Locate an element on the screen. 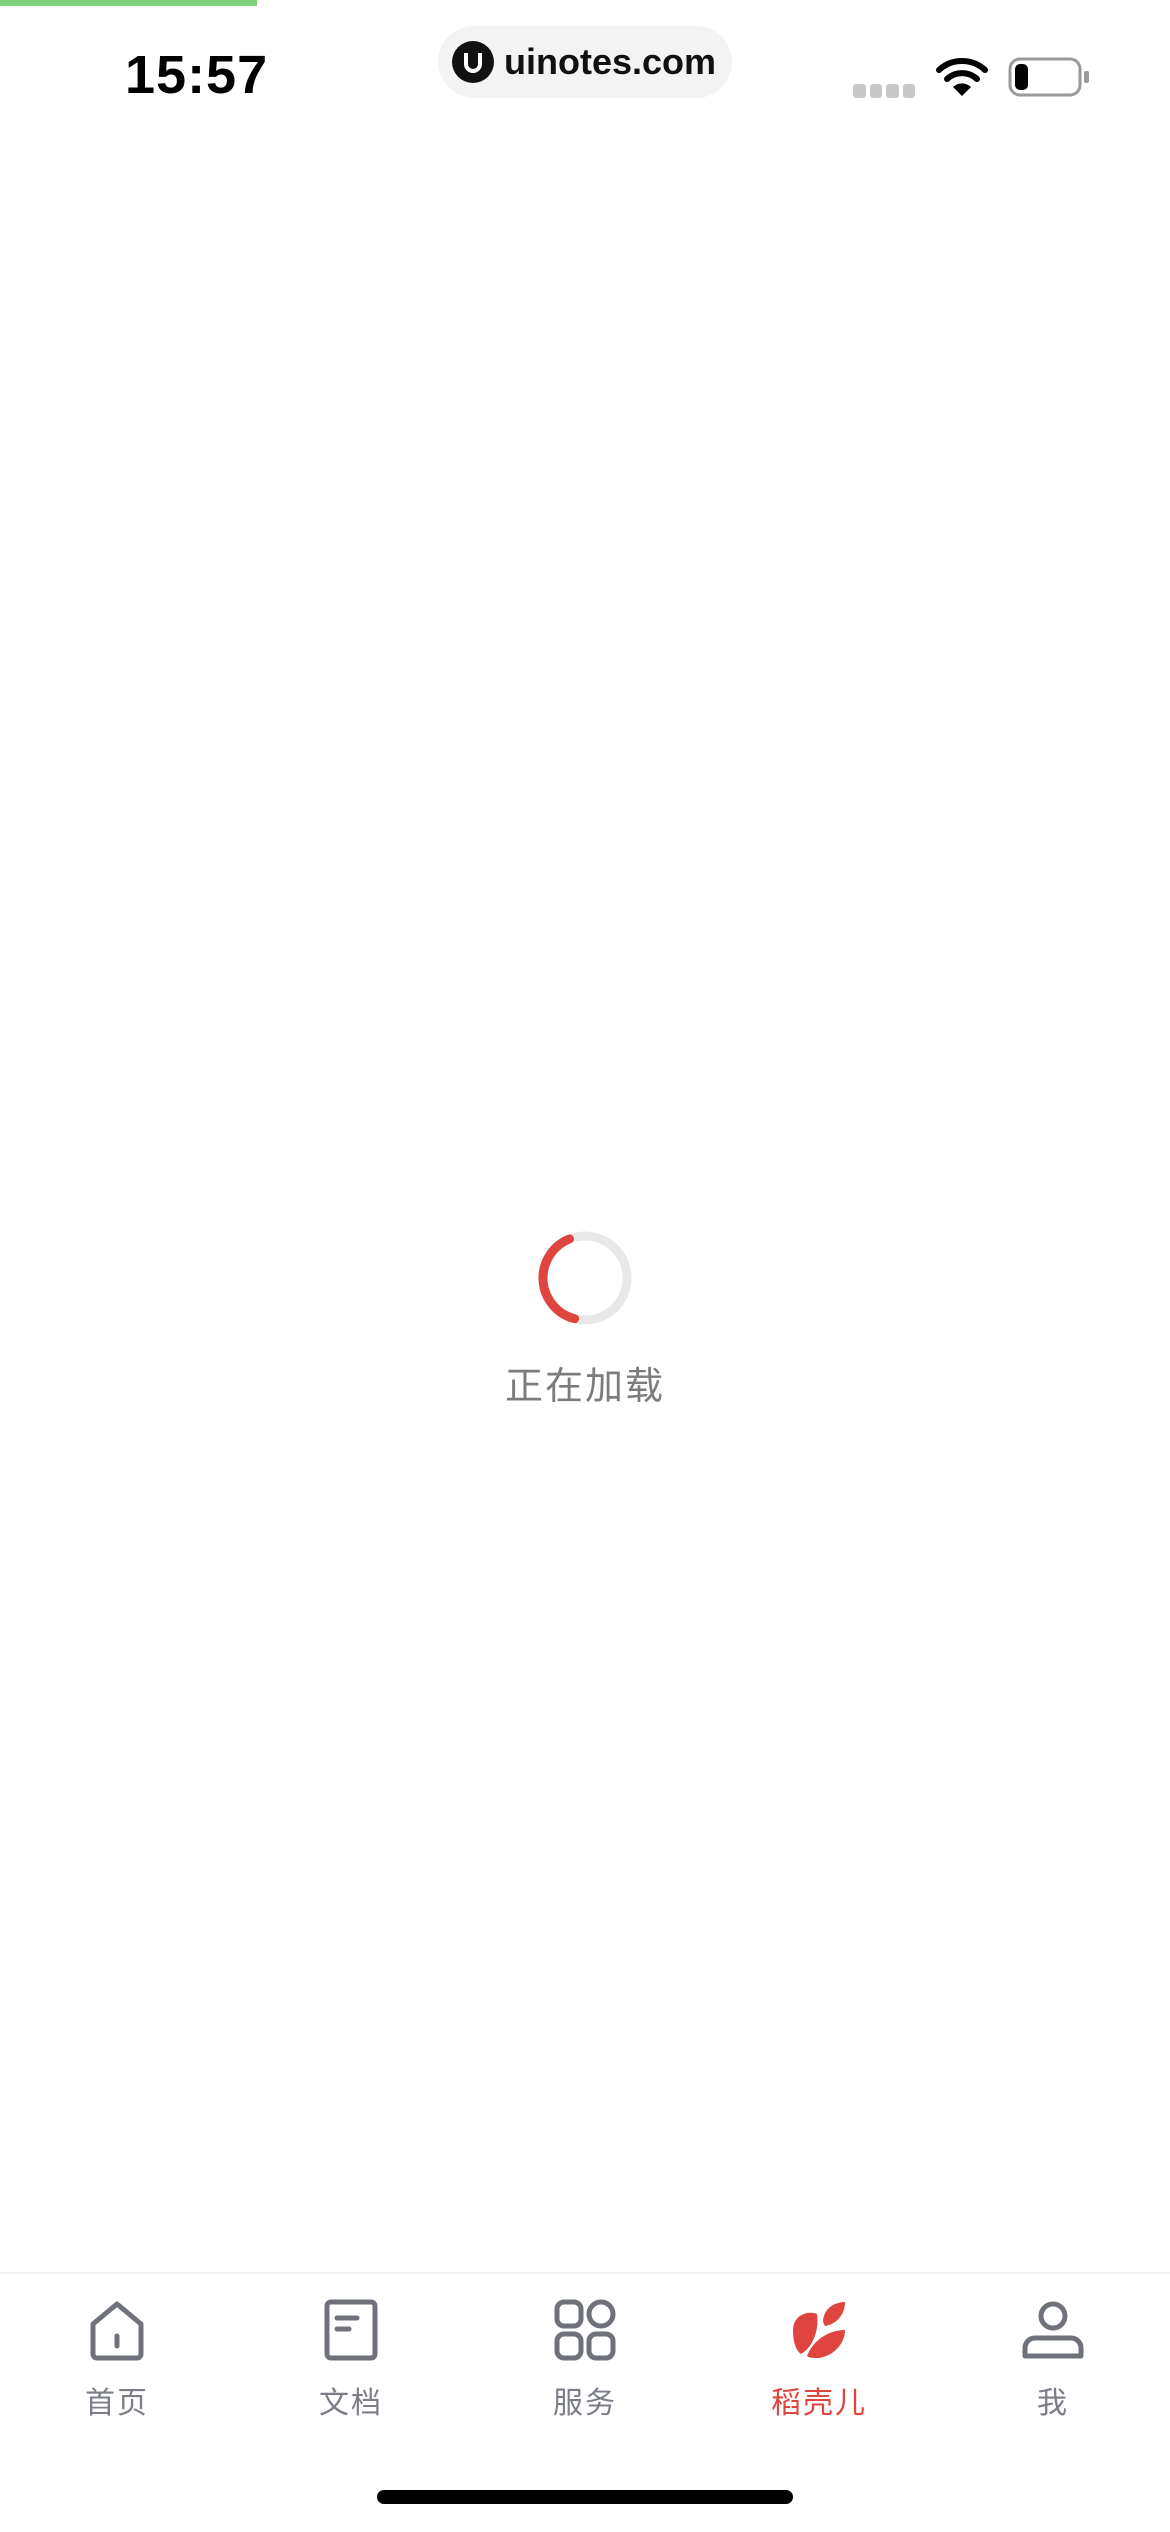  url-pill: uinotes.com is located at coordinates (585, 62).